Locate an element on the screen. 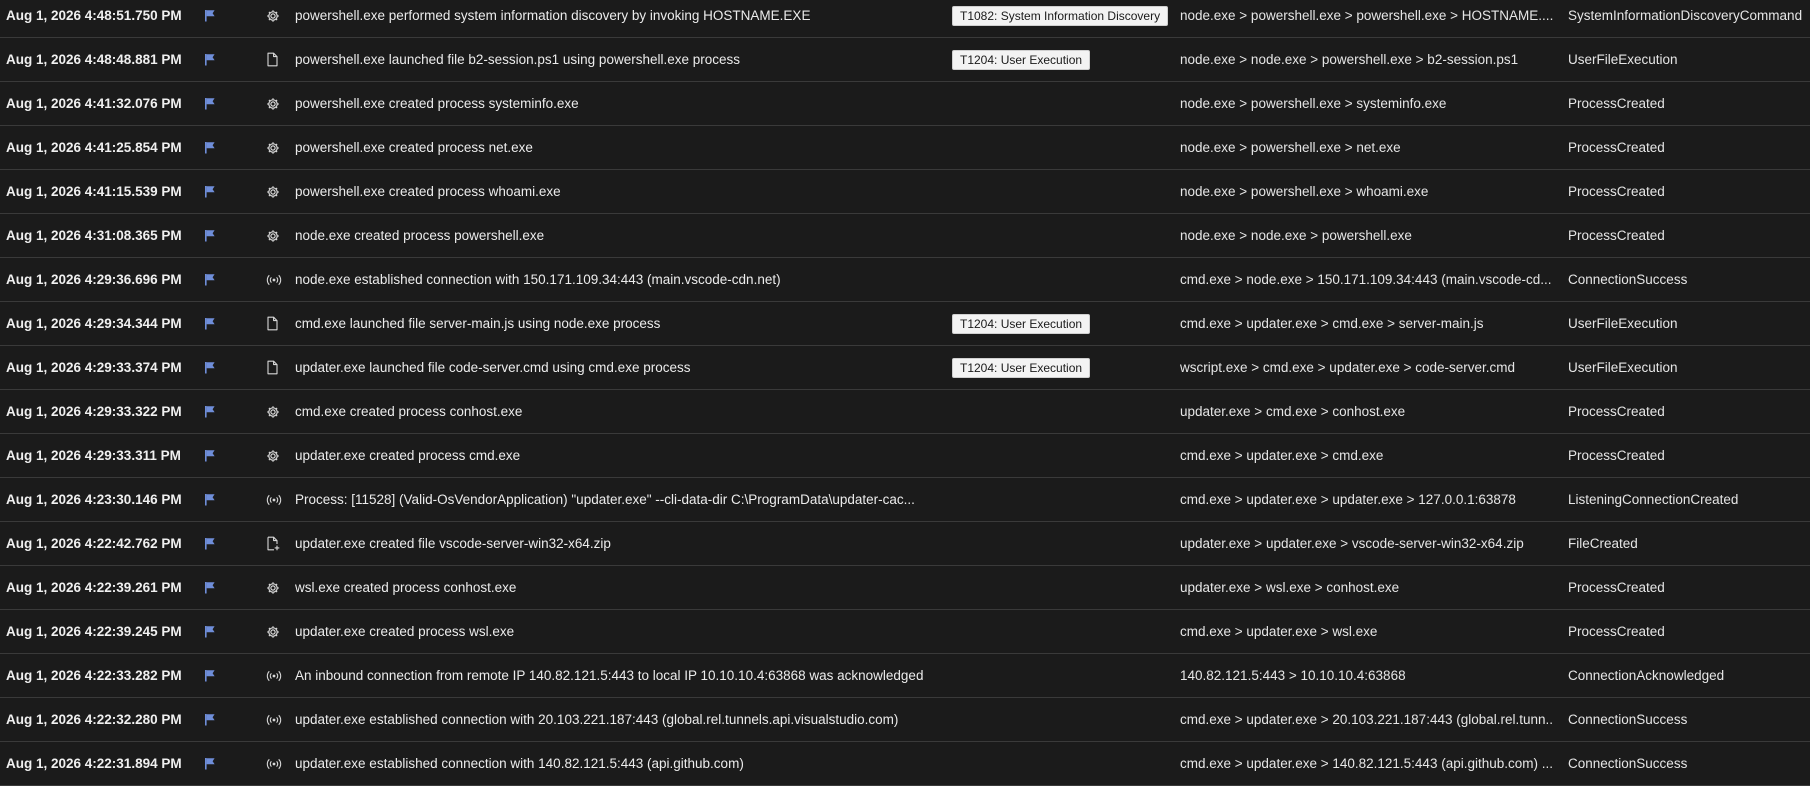  event-description: wsl.exe created process conhost.exe is located at coordinates (620, 587).